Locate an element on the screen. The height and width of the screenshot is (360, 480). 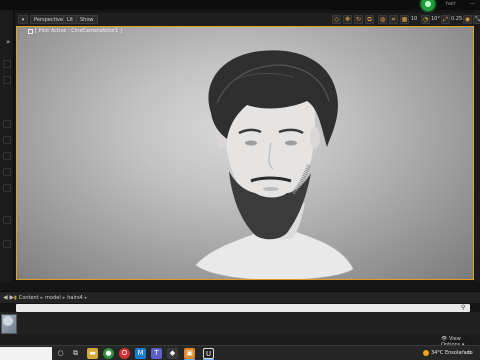
camera-speed-icon: ◉ is located at coordinates (467, 19).